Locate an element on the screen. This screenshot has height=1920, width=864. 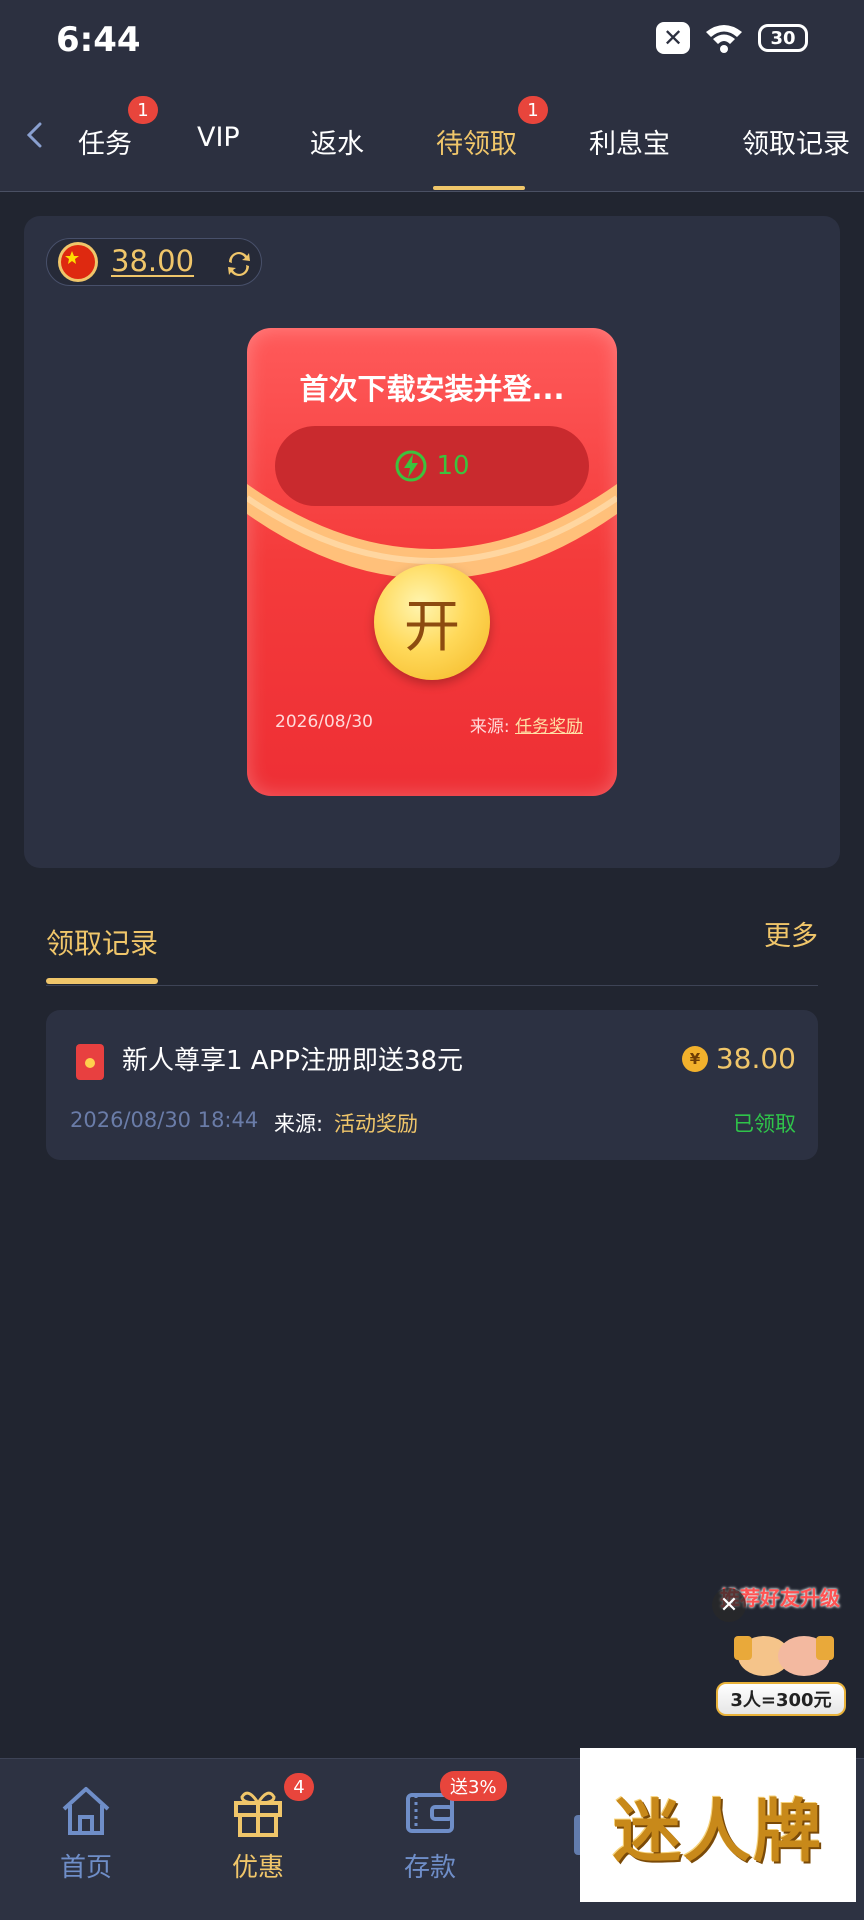
handshake-icon is located at coordinates (784, 1656).